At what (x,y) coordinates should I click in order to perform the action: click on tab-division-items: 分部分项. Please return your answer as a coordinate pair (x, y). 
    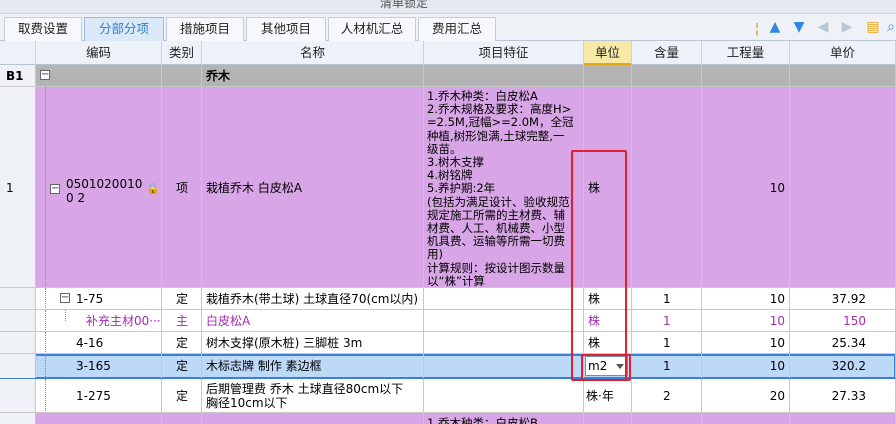
    Looking at the image, I should click on (124, 29).